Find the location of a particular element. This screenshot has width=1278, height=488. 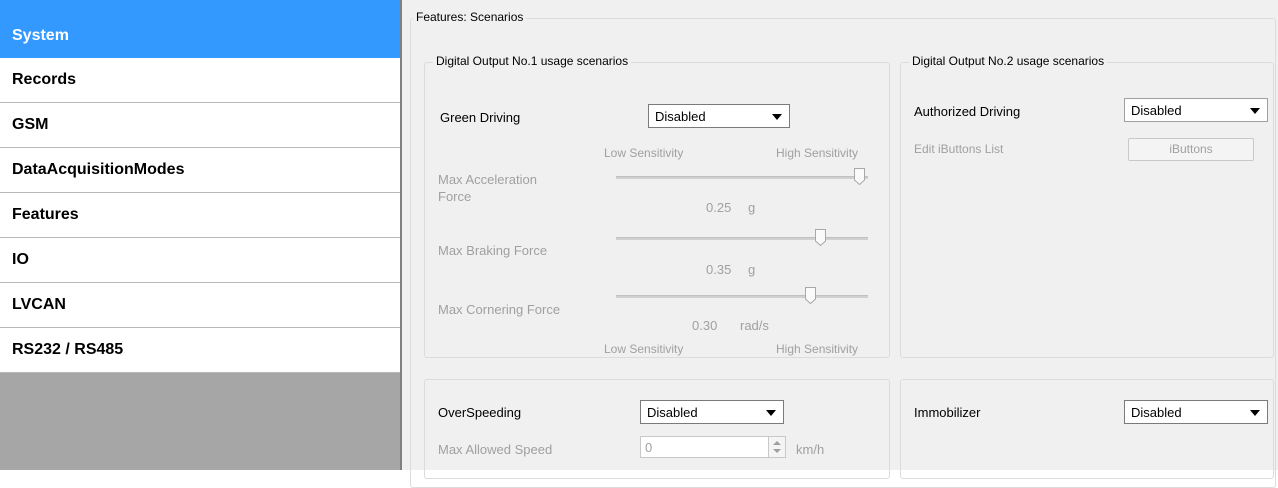

green-driving-label: Green Driving is located at coordinates (480, 117).